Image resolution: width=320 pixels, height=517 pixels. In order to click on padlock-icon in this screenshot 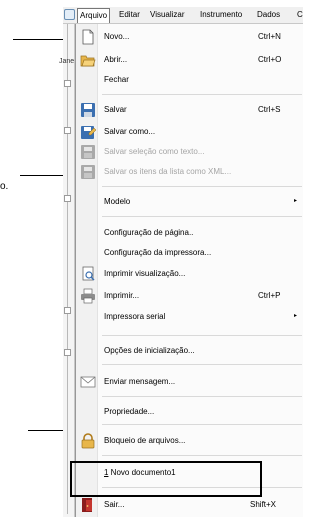, I will do `click(88, 441)`.